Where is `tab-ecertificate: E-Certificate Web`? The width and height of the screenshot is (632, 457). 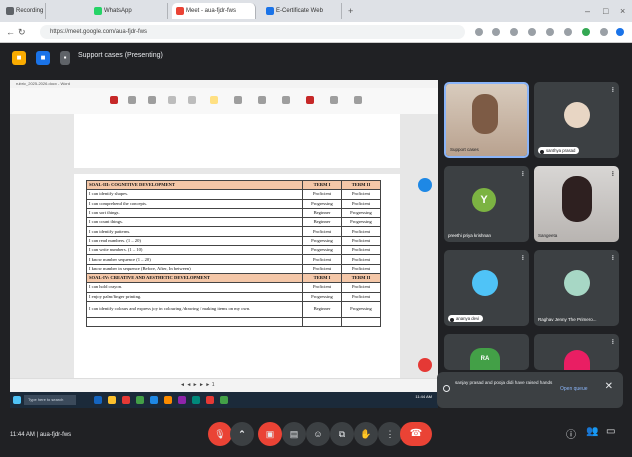 tab-ecertificate: E-Certificate Web is located at coordinates (302, 11).